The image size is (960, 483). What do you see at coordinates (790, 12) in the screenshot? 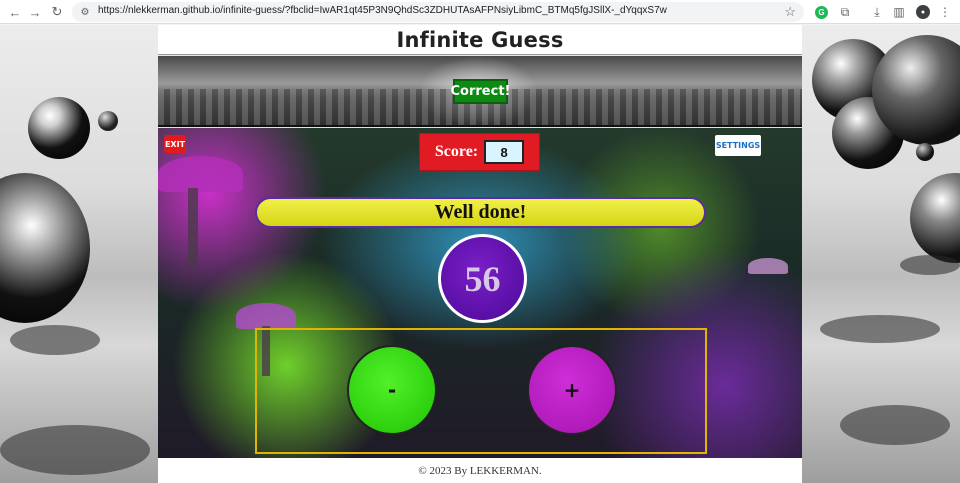
I see `star-icon: ☆` at bounding box center [790, 12].